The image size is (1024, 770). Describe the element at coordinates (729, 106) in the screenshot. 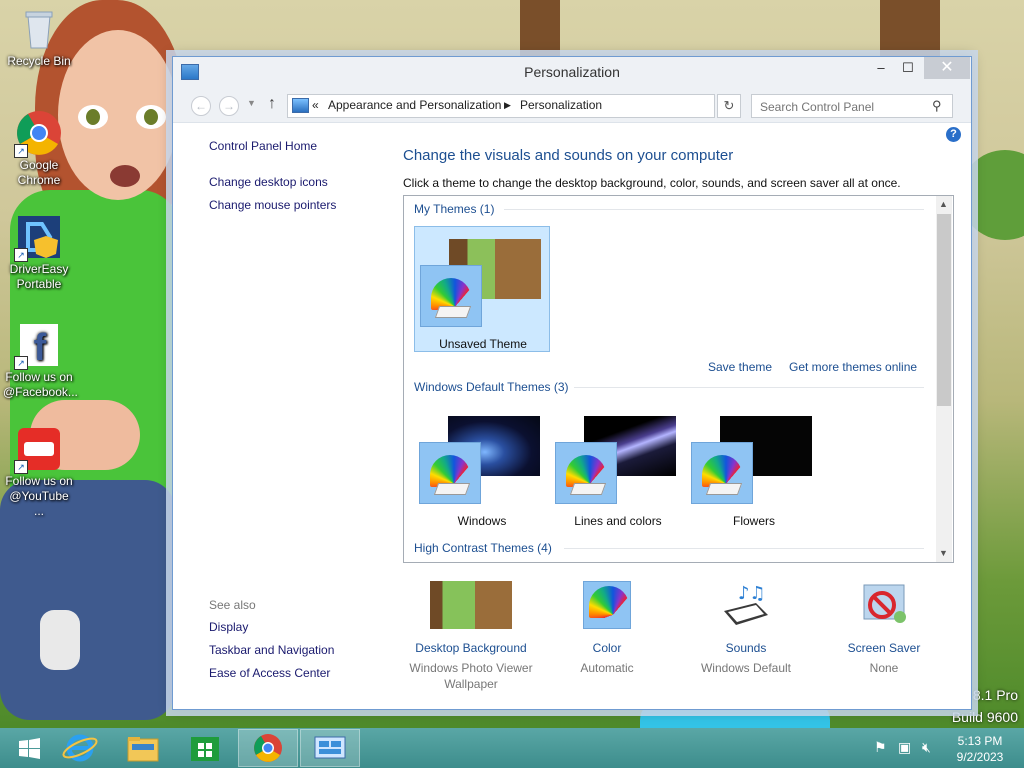

I see `refresh-button: ↻` at that location.